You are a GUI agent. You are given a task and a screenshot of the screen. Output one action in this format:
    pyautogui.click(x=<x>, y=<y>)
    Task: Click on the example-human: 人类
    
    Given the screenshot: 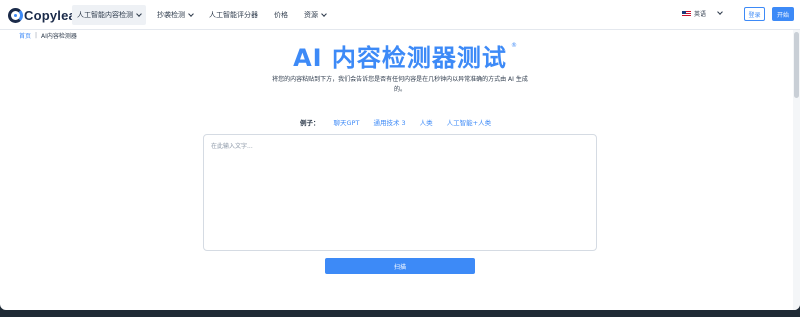 What is the action you would take?
    pyautogui.click(x=426, y=122)
    